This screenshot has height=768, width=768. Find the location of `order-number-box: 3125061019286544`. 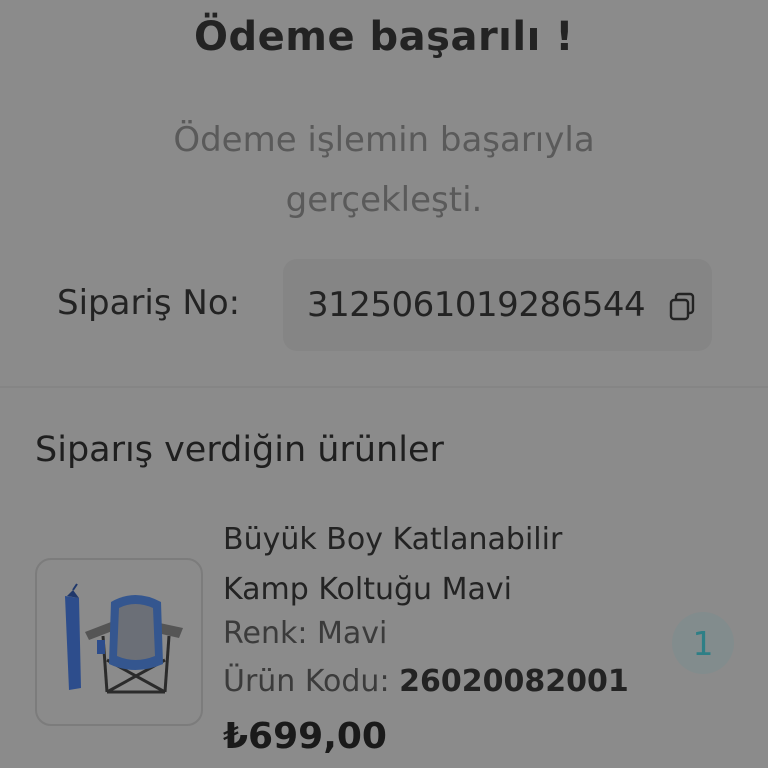

order-number-box: 3125061019286544 is located at coordinates (497, 305).